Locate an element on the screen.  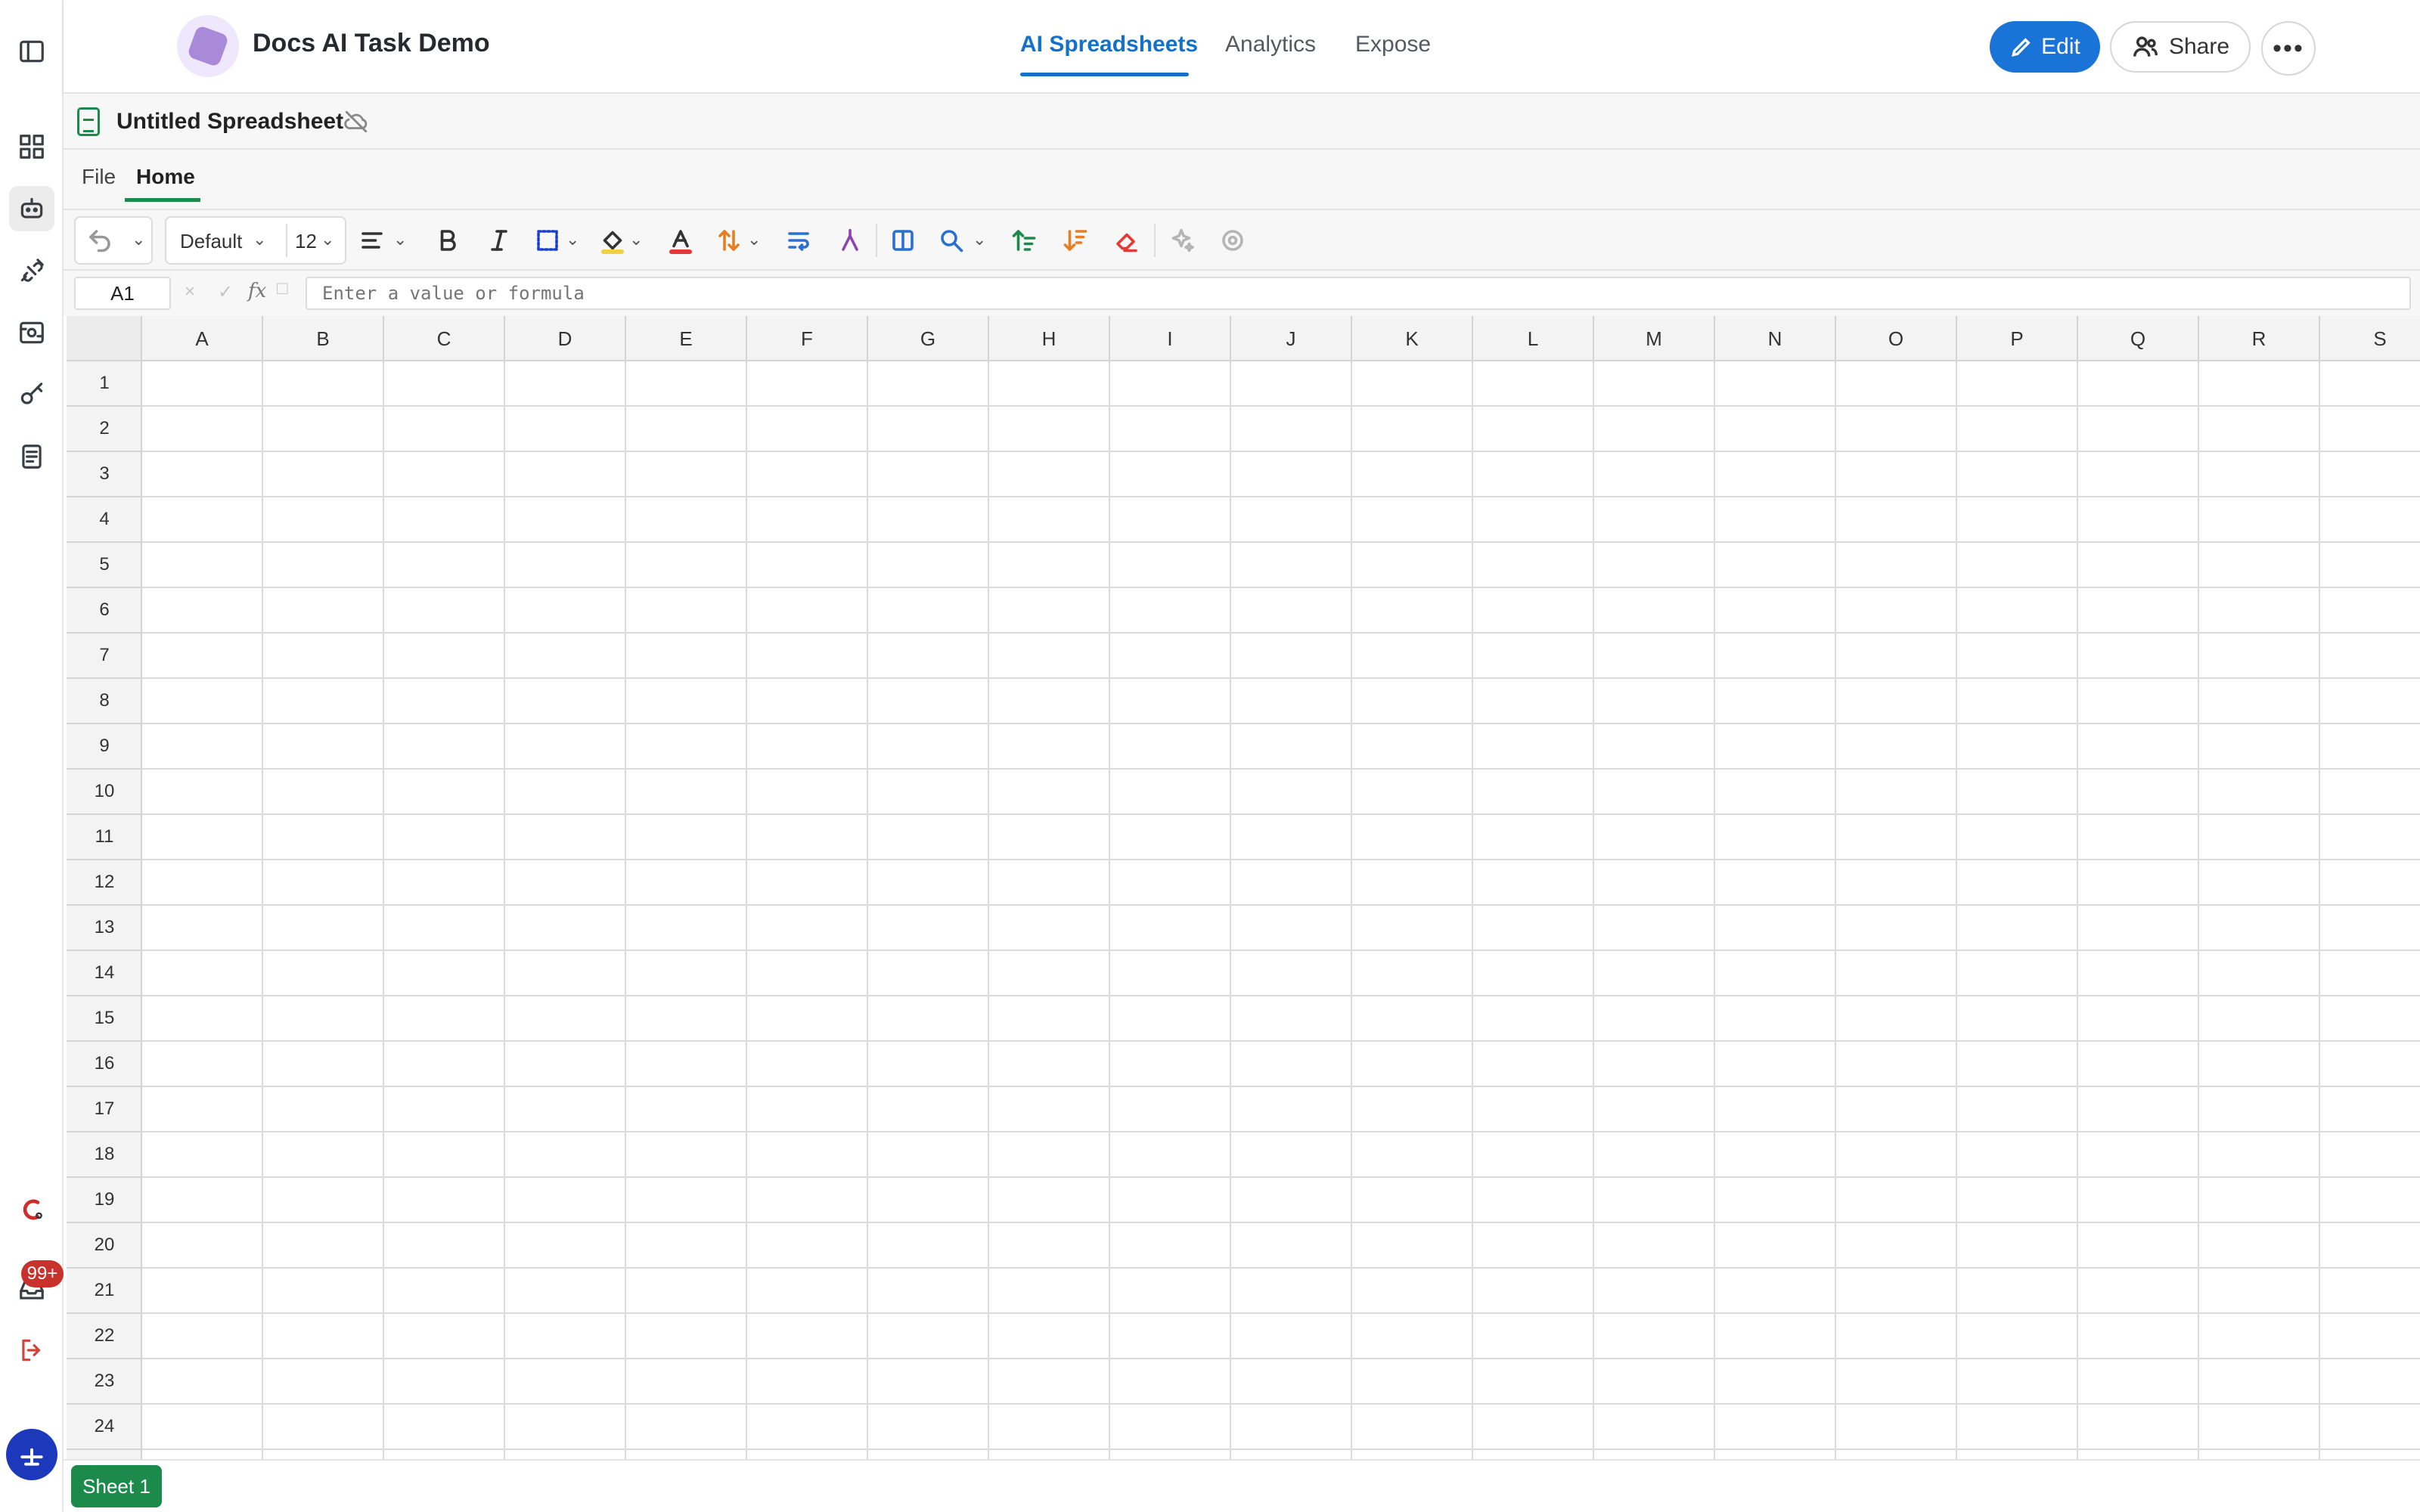
column-header: A is located at coordinates (202, 339).